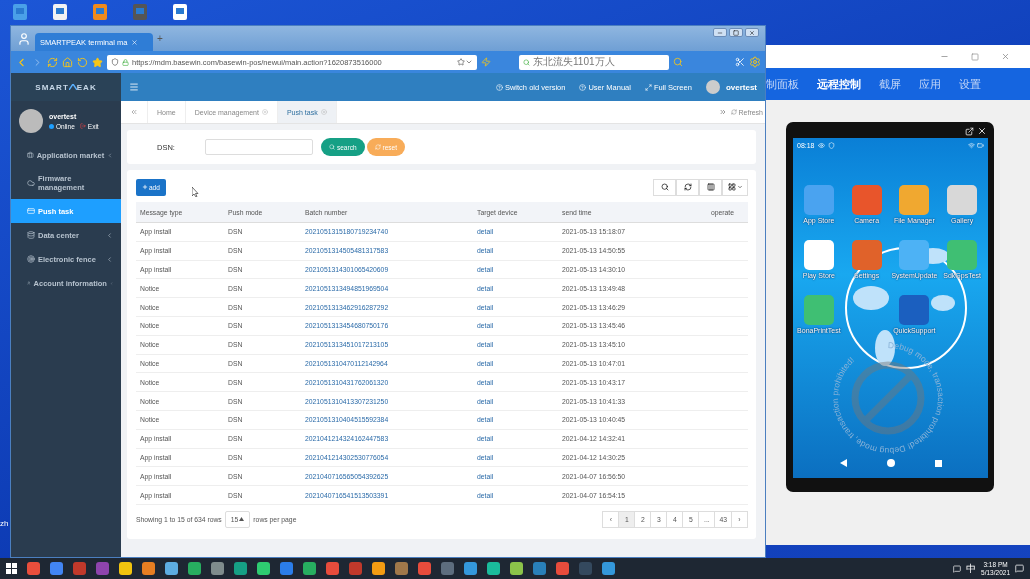 This screenshot has width=1030, height=579. I want to click on notification-icon, so click(1019, 568).